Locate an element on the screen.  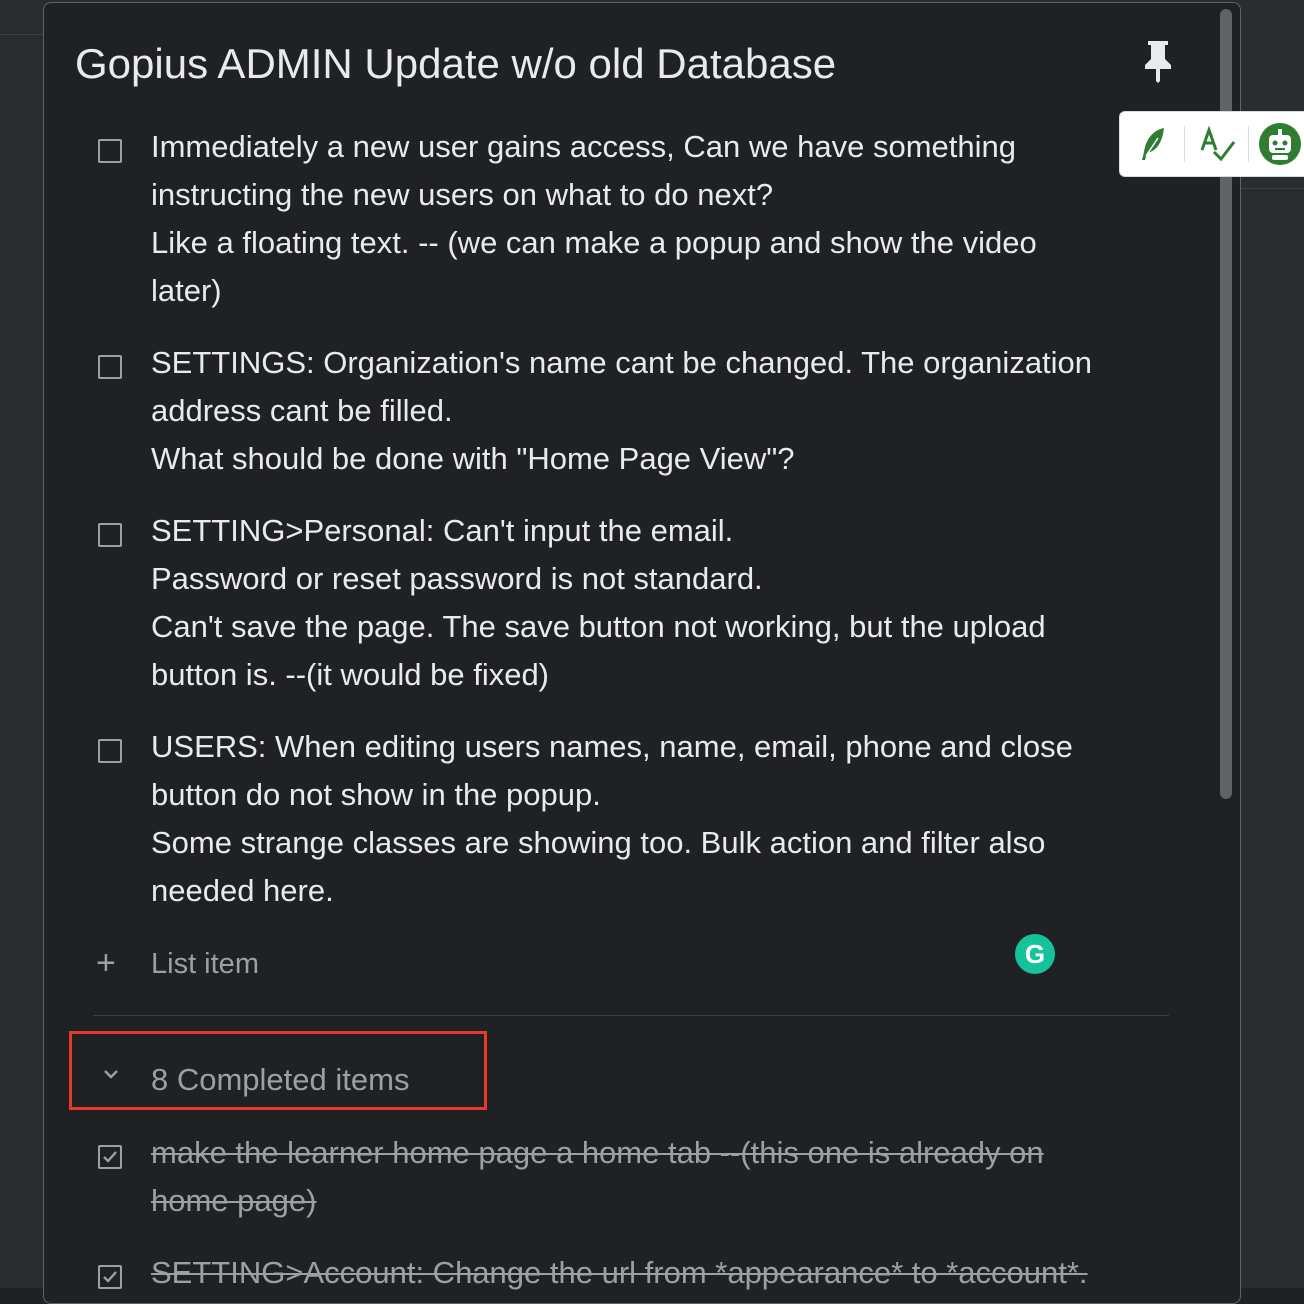
add-list-item-label: List item is located at coordinates (205, 964).